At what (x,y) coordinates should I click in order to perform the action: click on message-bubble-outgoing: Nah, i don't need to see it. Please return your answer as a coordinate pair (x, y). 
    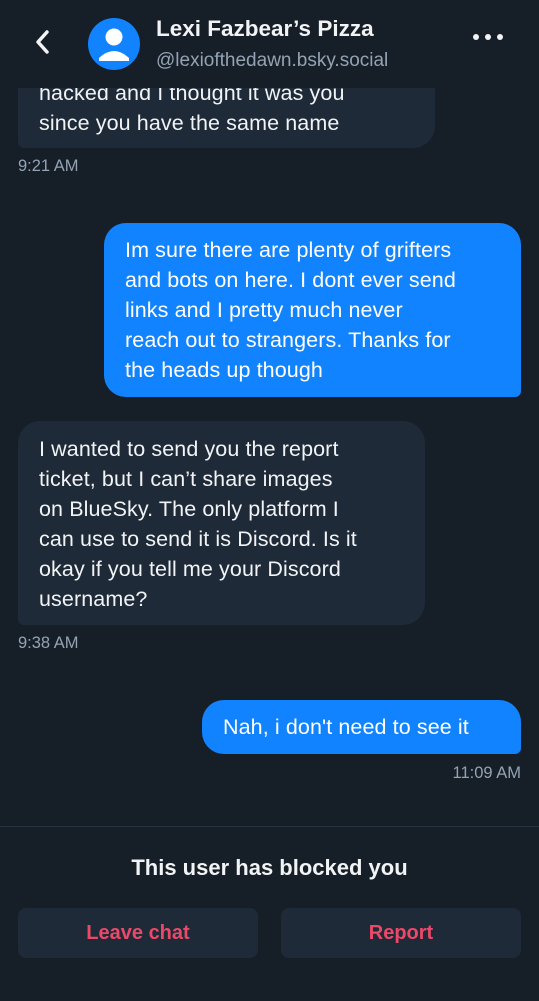
    Looking at the image, I should click on (361, 727).